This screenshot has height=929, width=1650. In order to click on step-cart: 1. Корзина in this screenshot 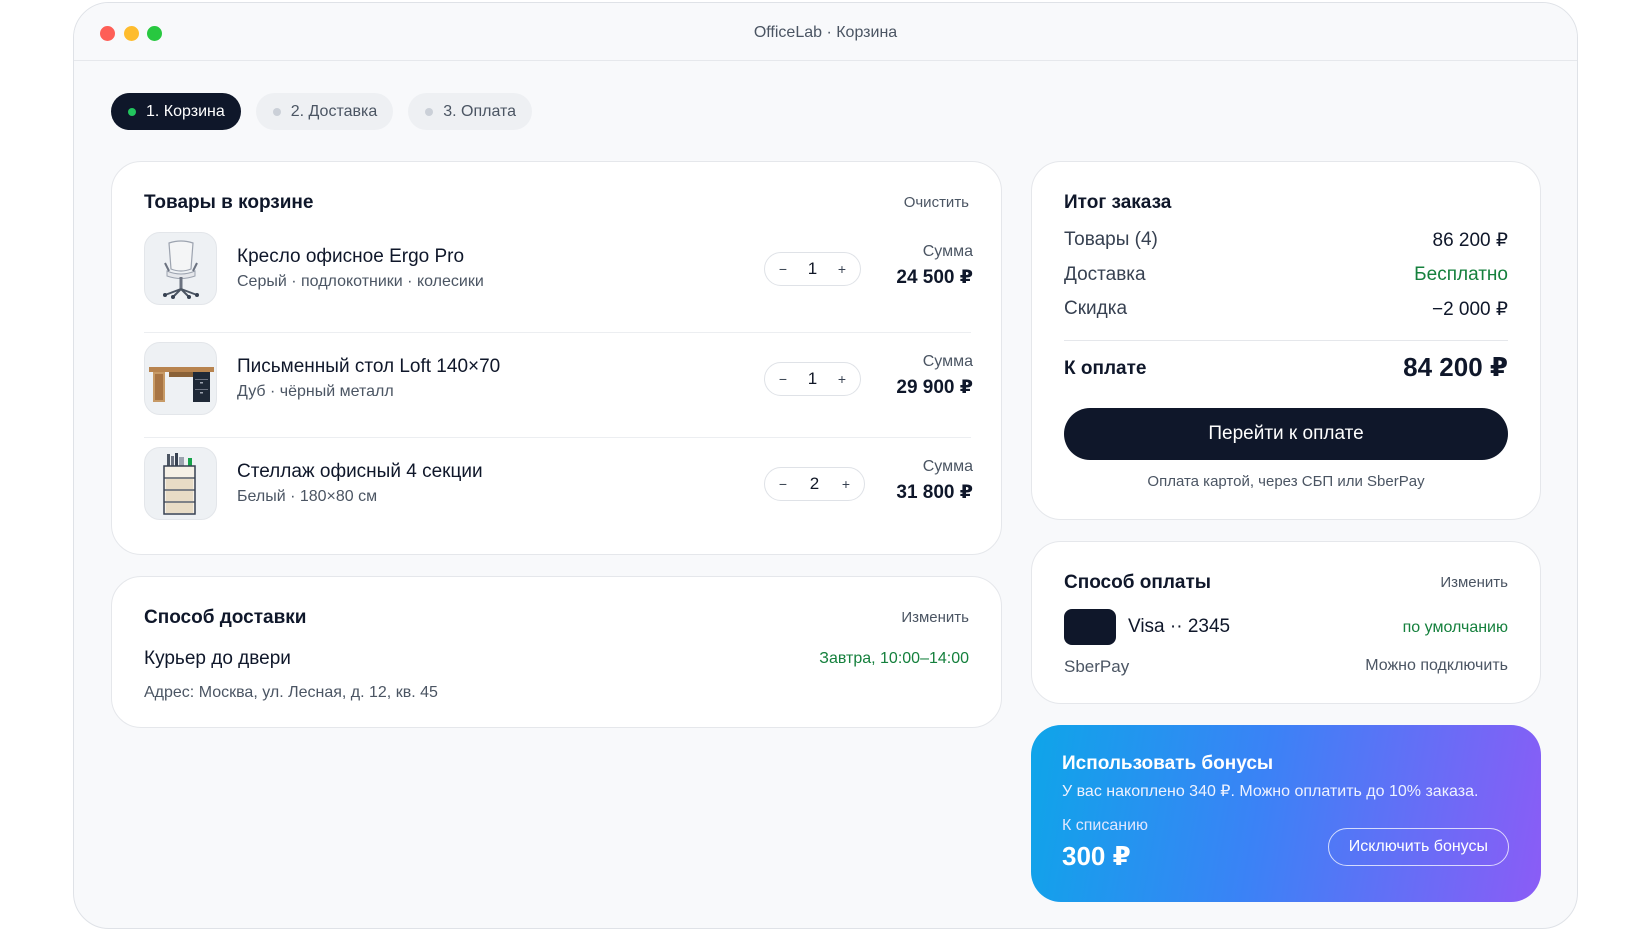, I will do `click(176, 111)`.